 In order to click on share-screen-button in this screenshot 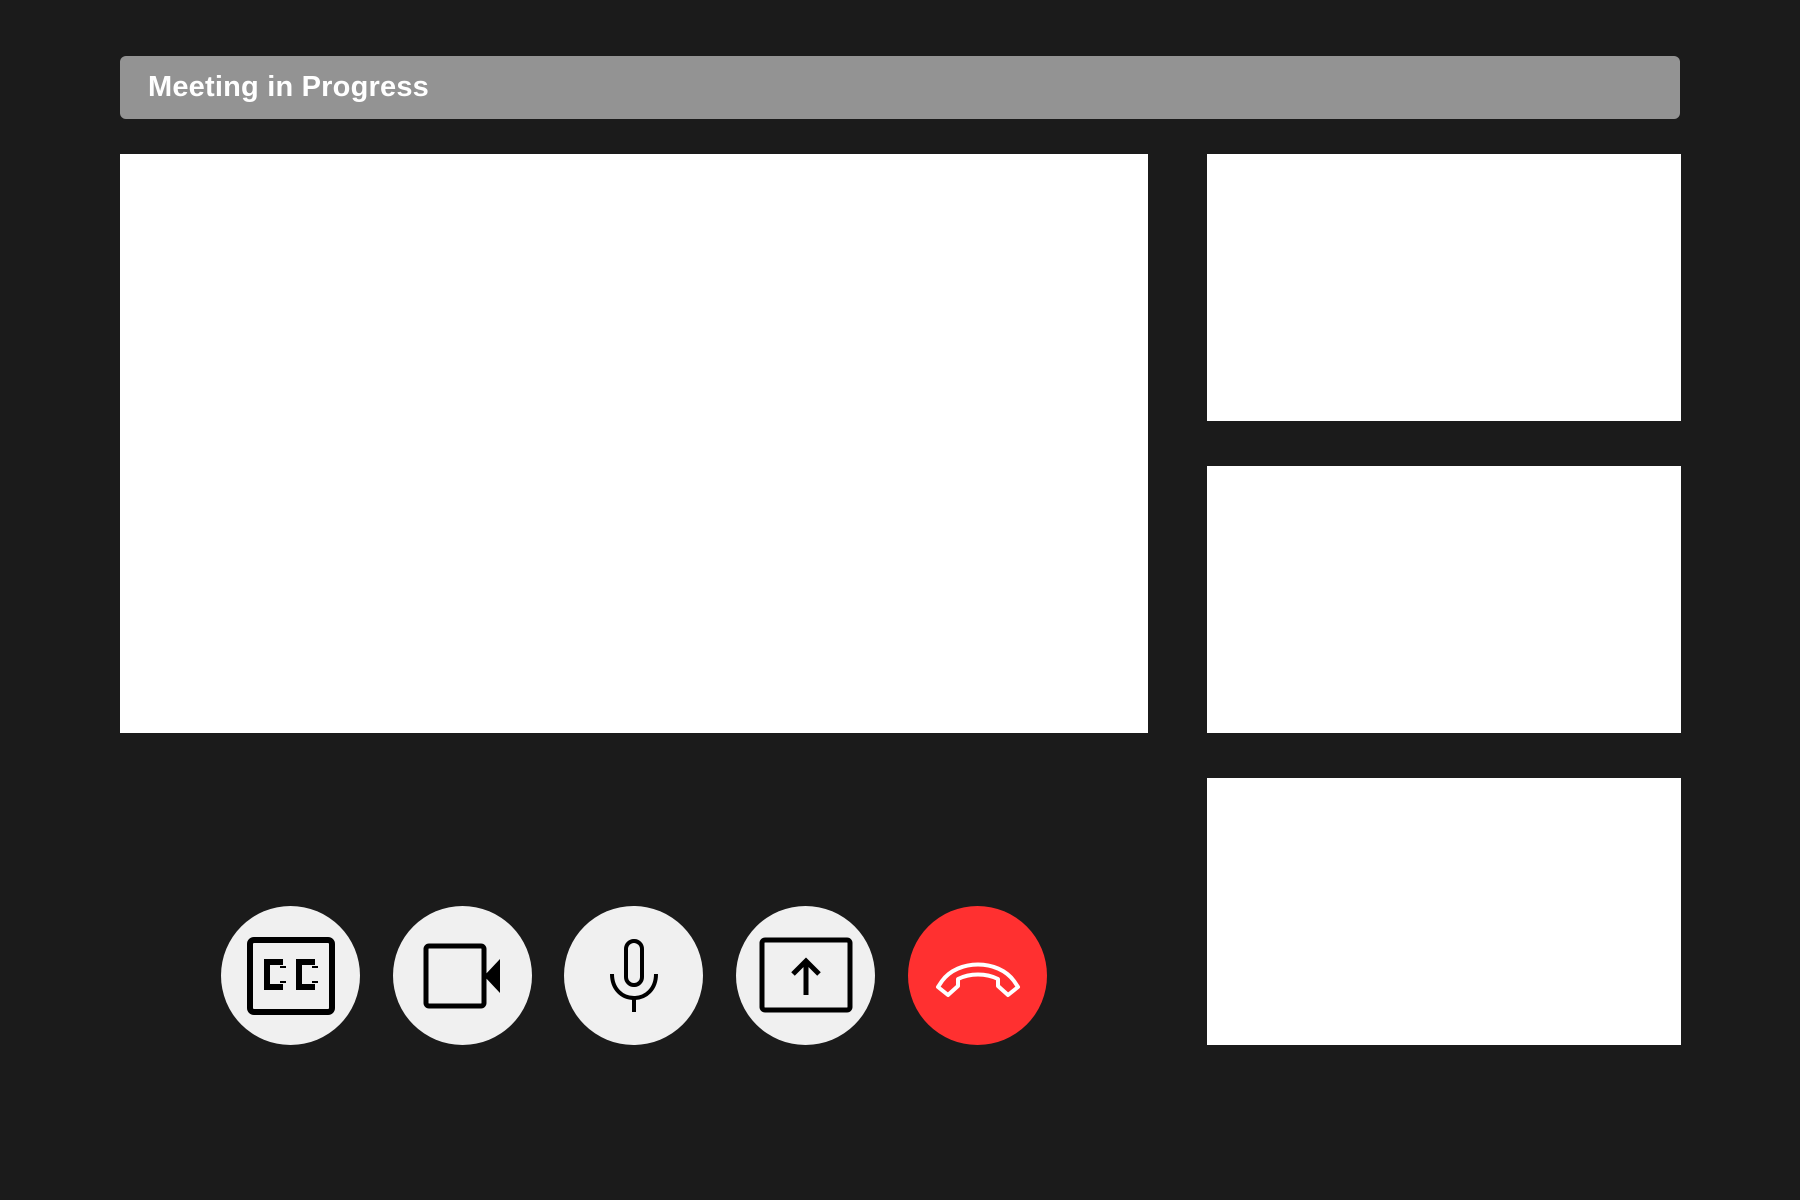, I will do `click(805, 975)`.